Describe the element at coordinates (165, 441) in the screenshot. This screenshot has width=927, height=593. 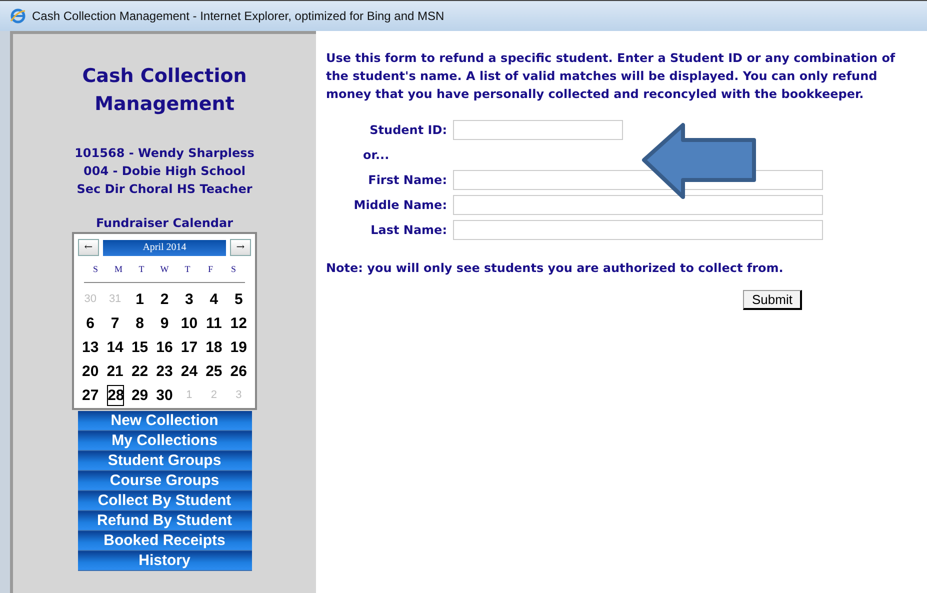
I see `menu-item: My Collections` at that location.